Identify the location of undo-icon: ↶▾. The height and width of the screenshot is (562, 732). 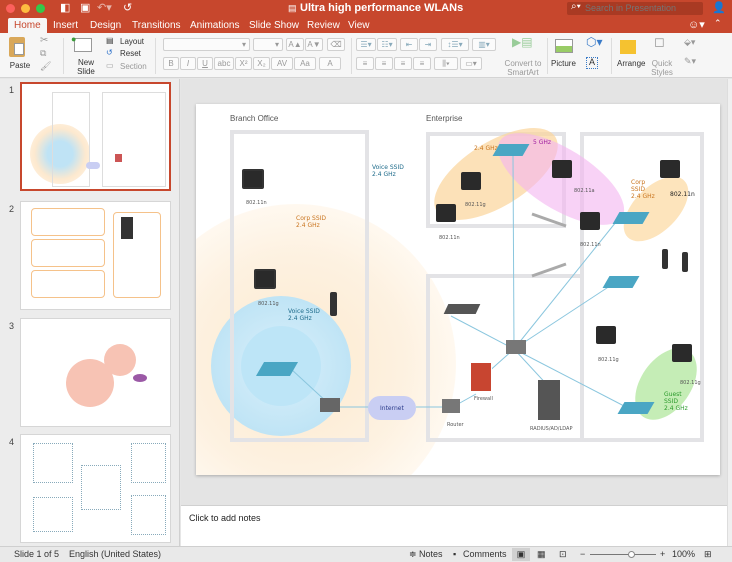
(104, 8).